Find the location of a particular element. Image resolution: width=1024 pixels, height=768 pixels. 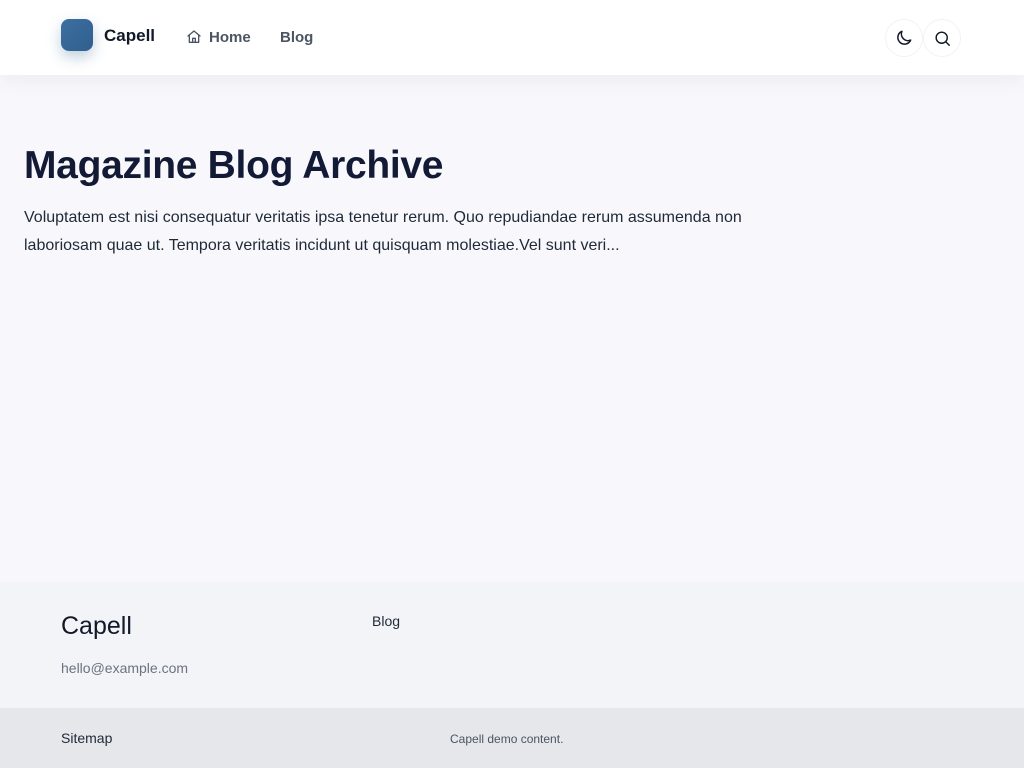

nav-home-link: Home is located at coordinates (218, 37).